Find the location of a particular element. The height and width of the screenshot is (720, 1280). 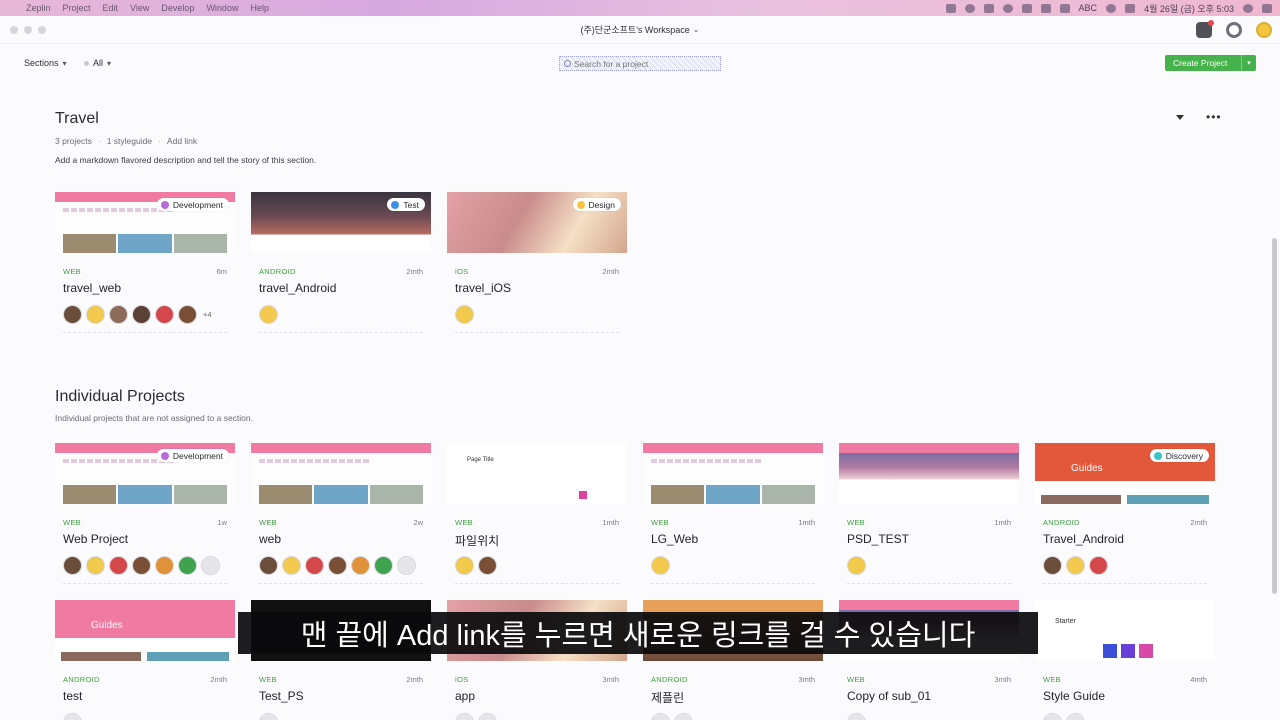

create-project-button: Create Project ▾ is located at coordinates (1210, 63).